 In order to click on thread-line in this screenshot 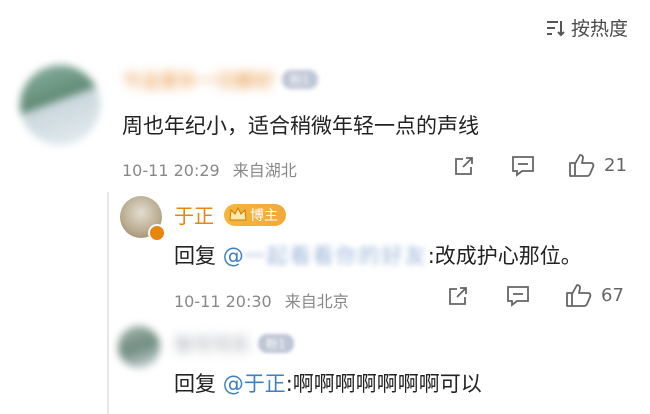, I will do `click(108, 303)`.